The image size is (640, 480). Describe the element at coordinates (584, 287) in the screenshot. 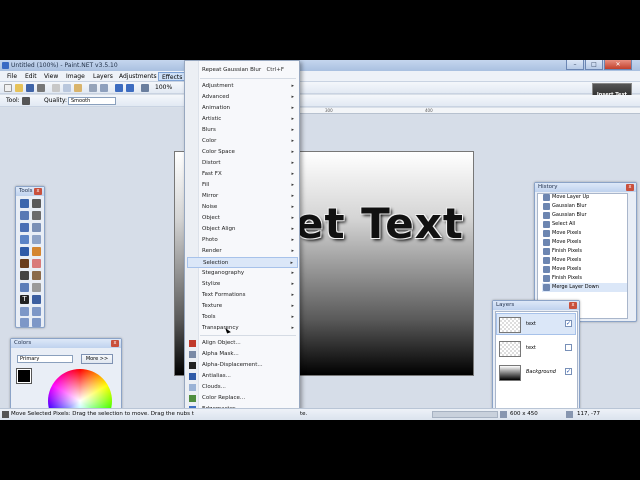

I see `history-item-current: Merge Layer Down` at that location.